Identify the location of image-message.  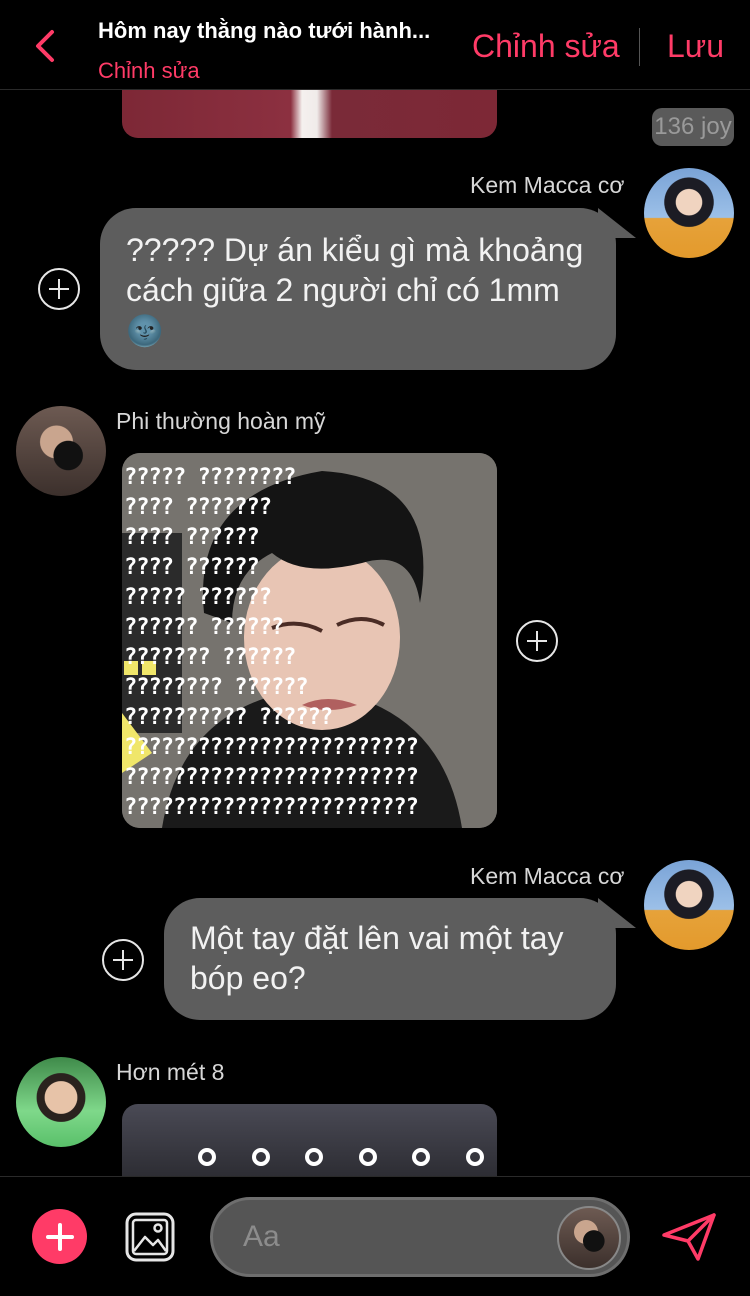
(309, 1144).